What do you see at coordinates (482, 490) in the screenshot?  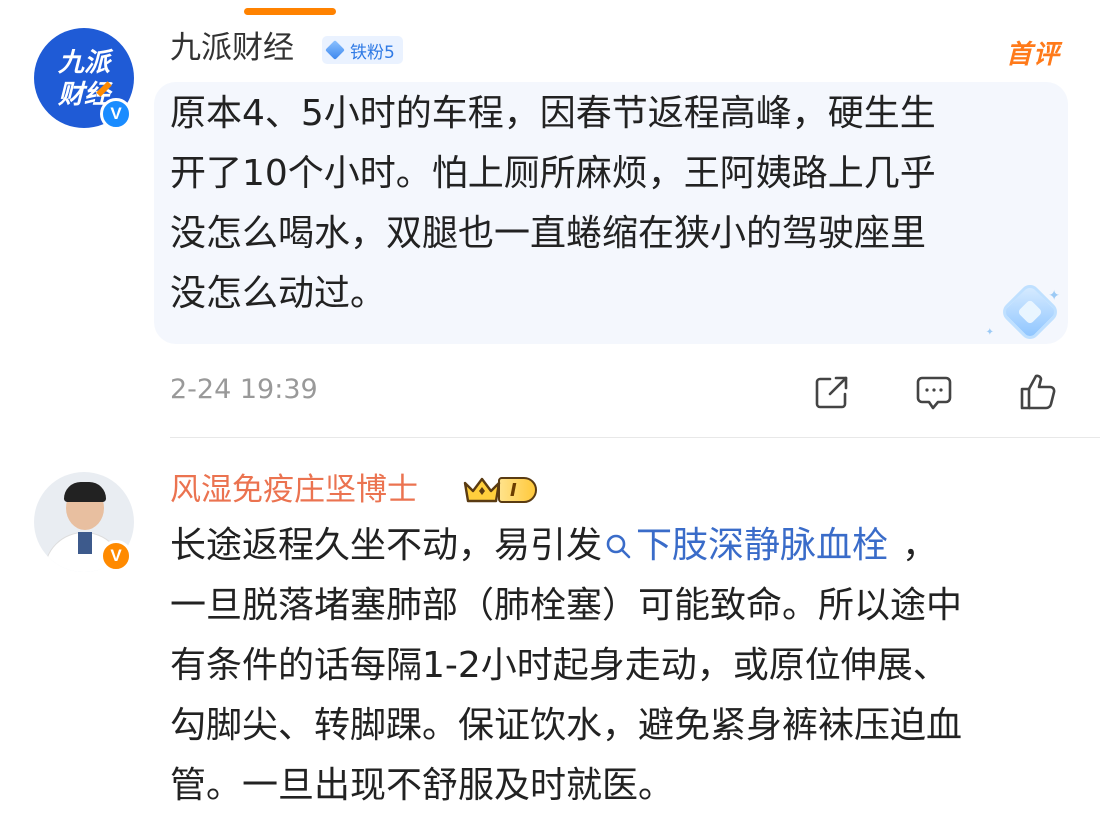 I see `crown-icon` at bounding box center [482, 490].